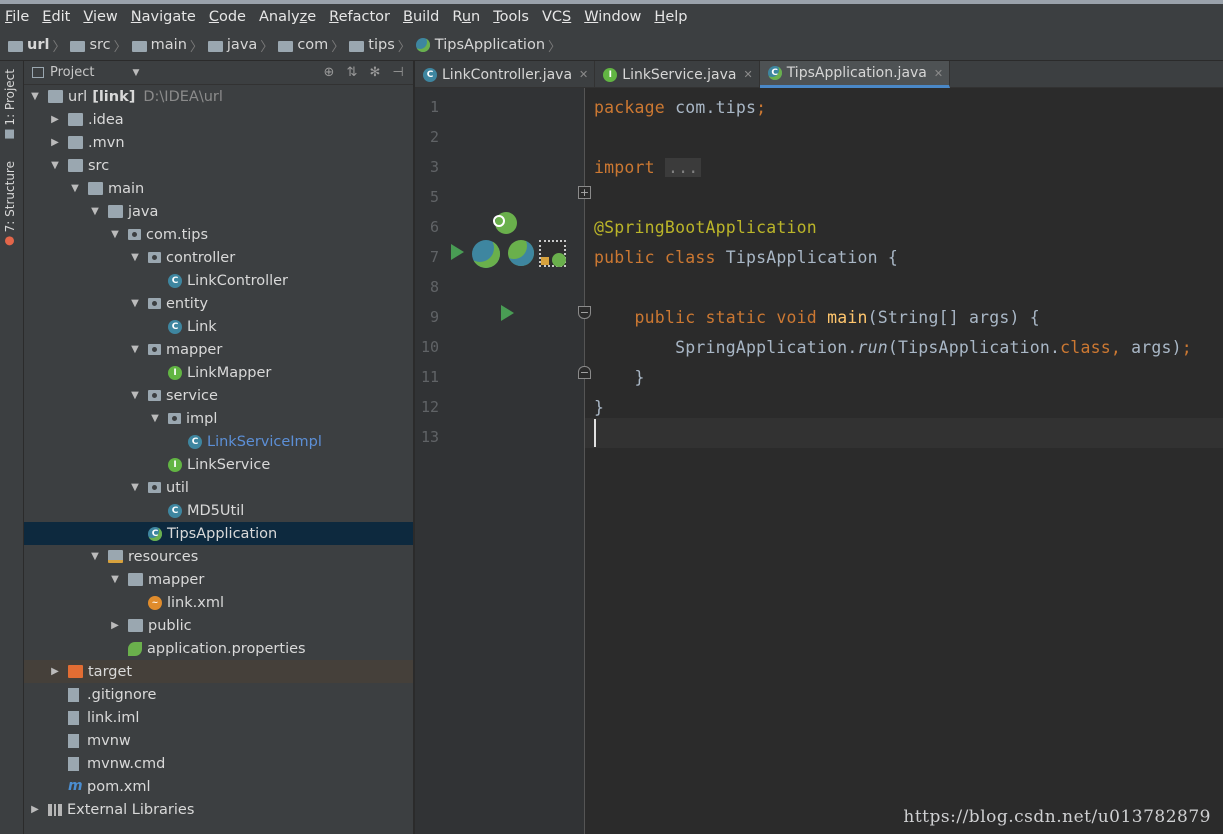 This screenshot has width=1223, height=834. What do you see at coordinates (232, 45) in the screenshot?
I see `breadcrumb-item: java` at bounding box center [232, 45].